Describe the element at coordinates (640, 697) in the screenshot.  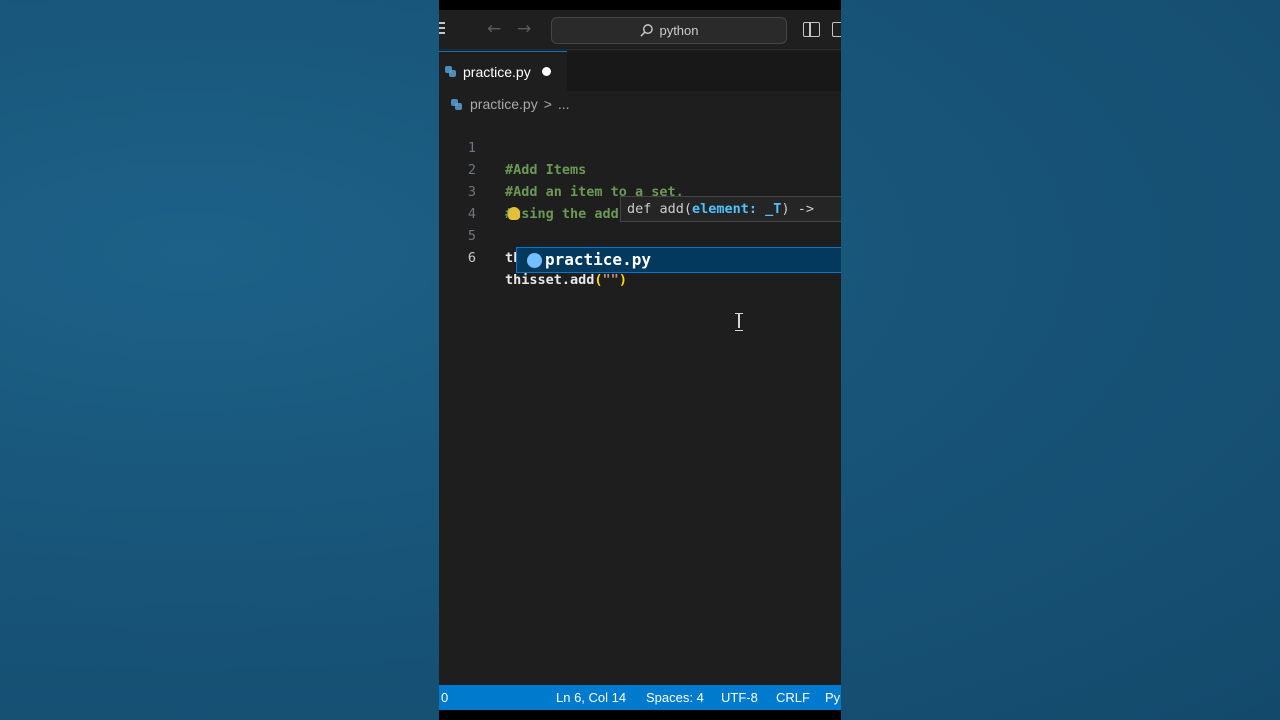
I see `status-bar: 0 Ln 6, Col 14 Spaces: 4 UTF-8 CRLF Py` at that location.